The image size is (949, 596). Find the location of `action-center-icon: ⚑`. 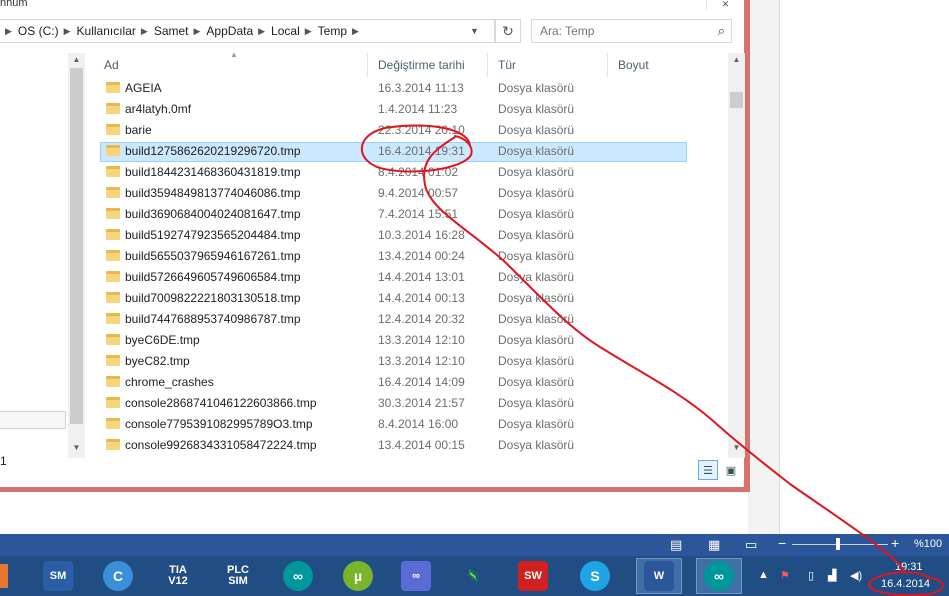

action-center-icon: ⚑ is located at coordinates (785, 575).